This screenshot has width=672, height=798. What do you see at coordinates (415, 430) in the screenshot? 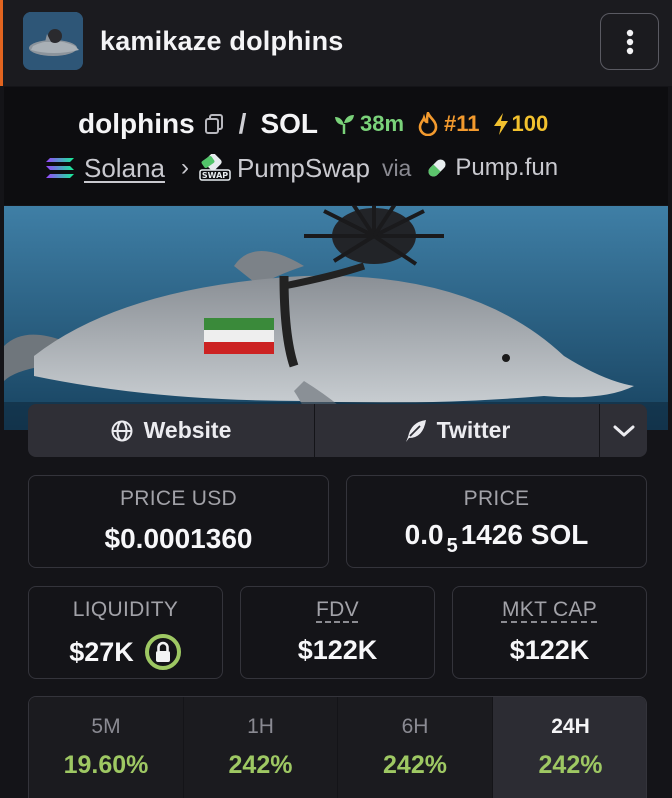
I see `feather-icon` at bounding box center [415, 430].